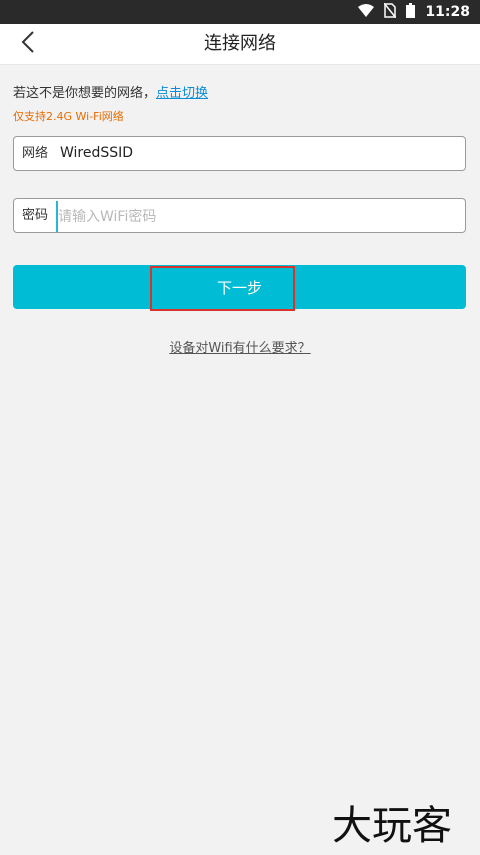 The image size is (480, 855). Describe the element at coordinates (35, 215) in the screenshot. I see `password-label: 密码` at that location.